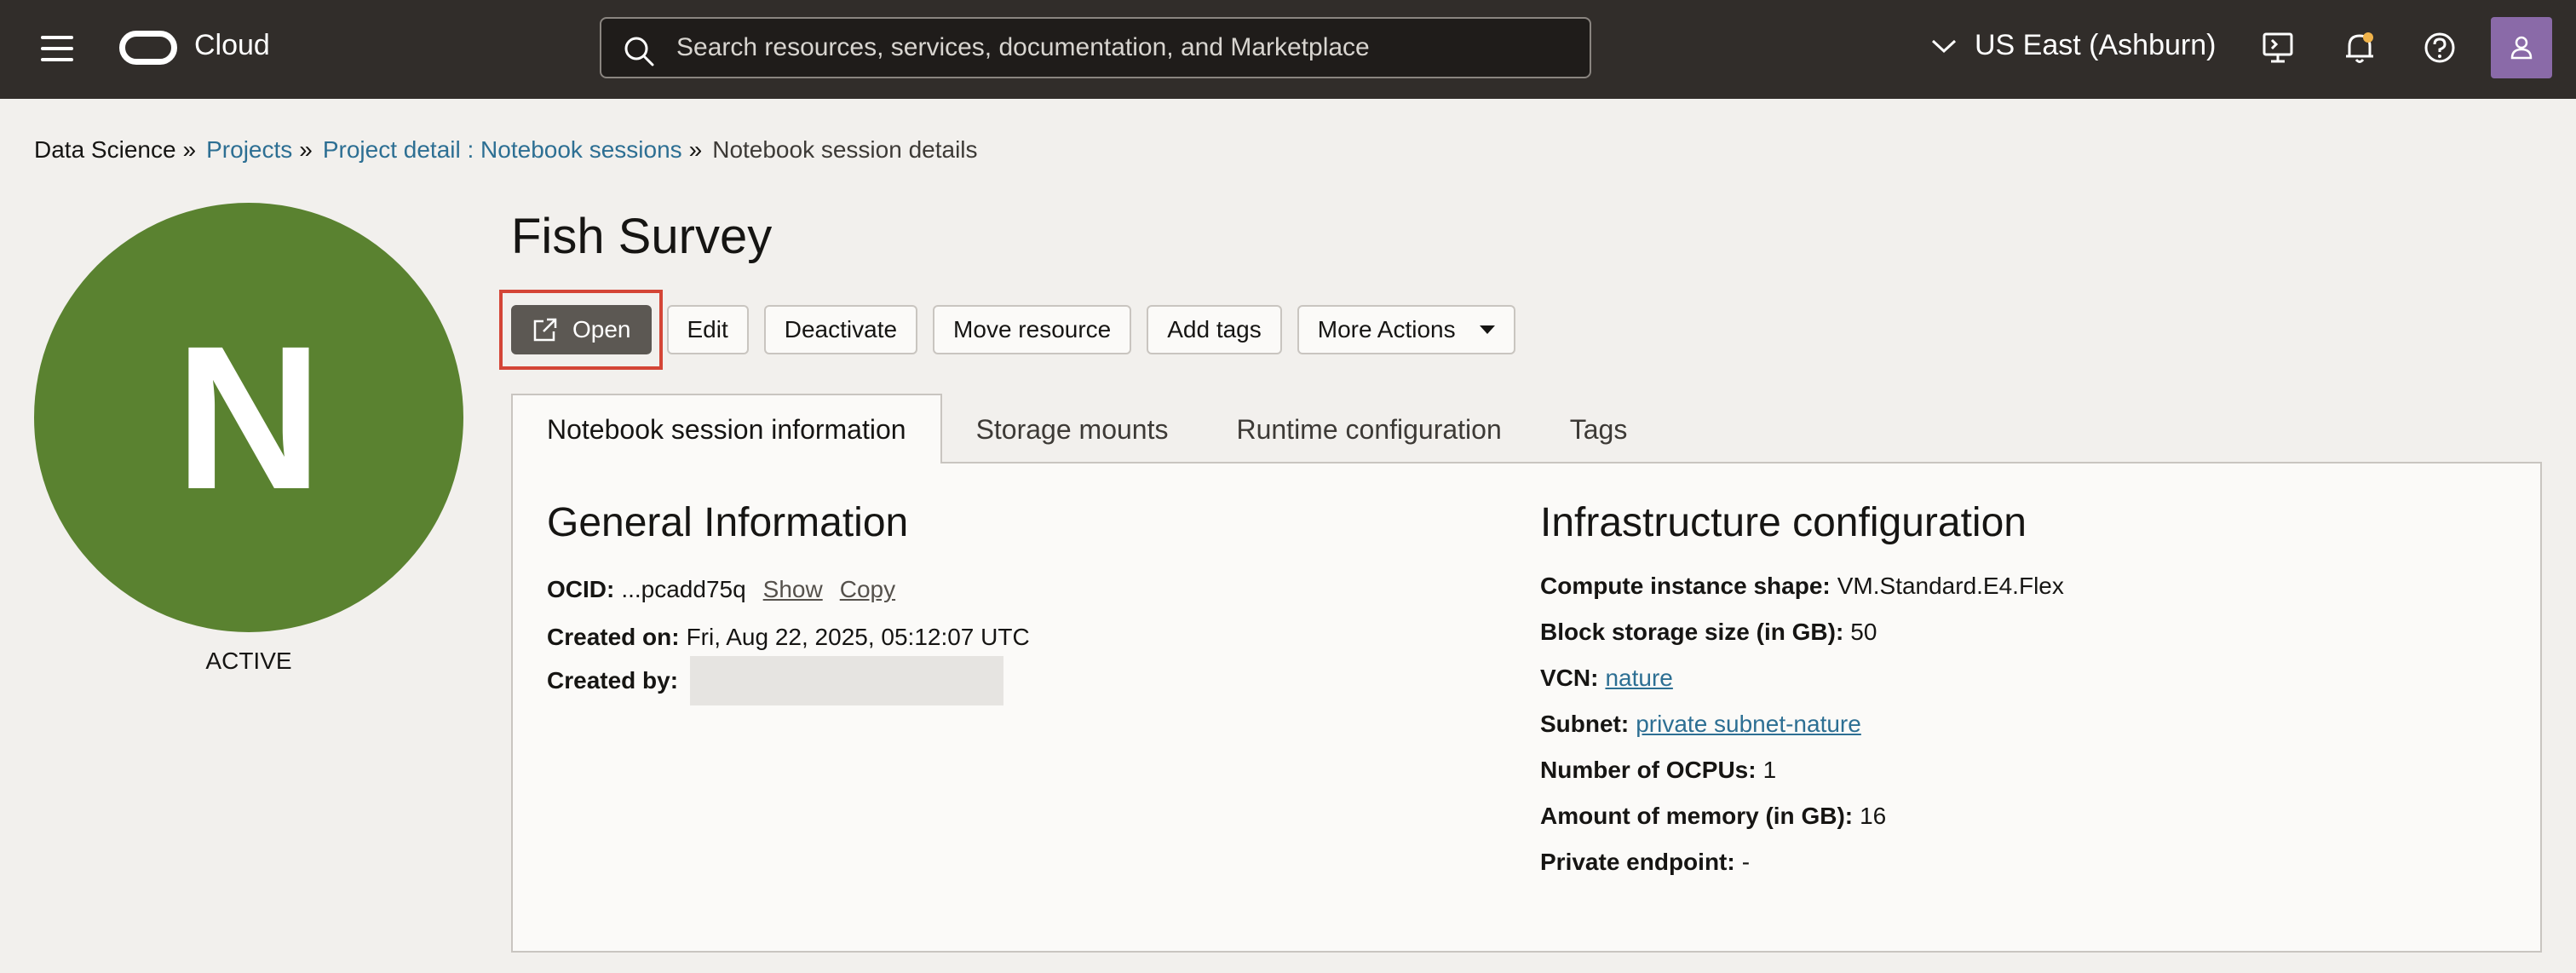 The height and width of the screenshot is (973, 2576). Describe the element at coordinates (1569, 678) in the screenshot. I see `vcn-label: VCN:` at that location.